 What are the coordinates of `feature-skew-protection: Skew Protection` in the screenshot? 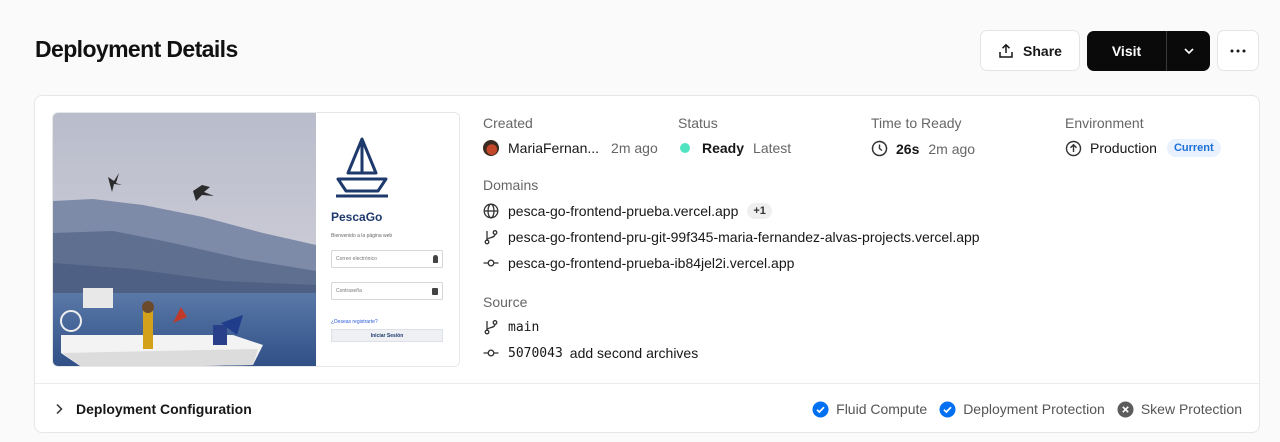 It's located at (1179, 409).